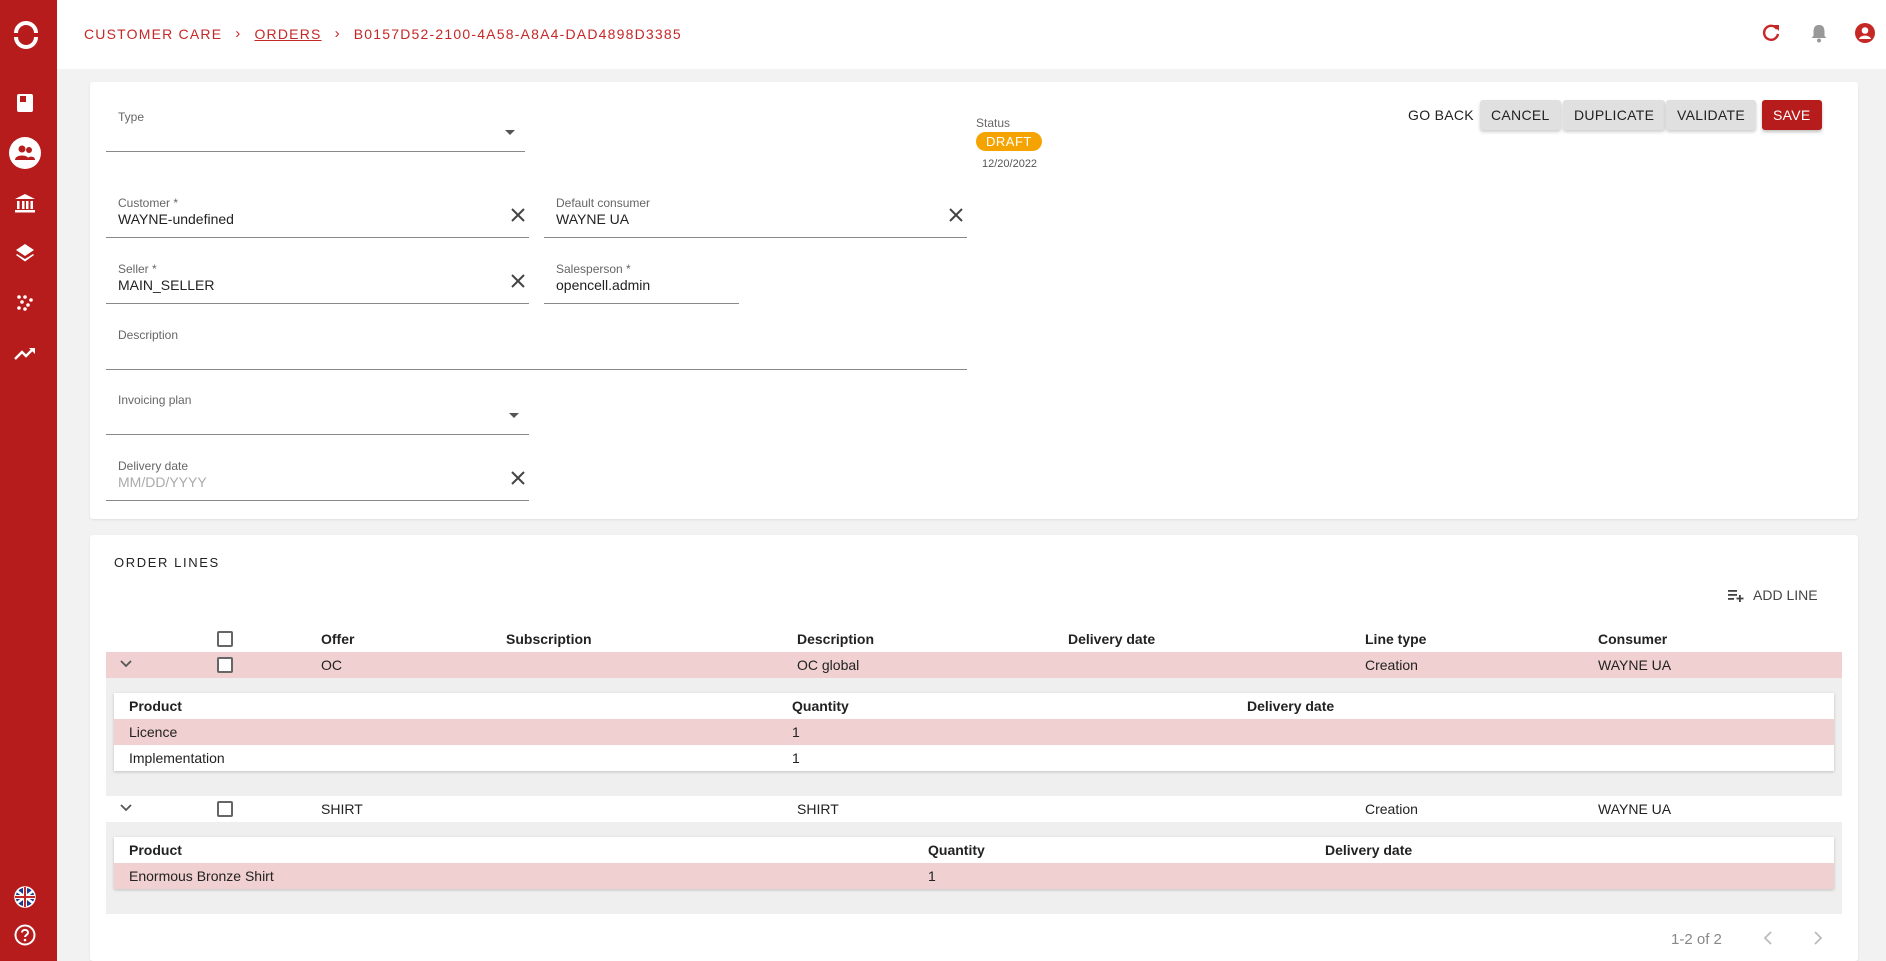 The height and width of the screenshot is (961, 1886). What do you see at coordinates (153, 34) in the screenshot?
I see `breadcrumb-customer-care: CUSTOMER CARE` at bounding box center [153, 34].